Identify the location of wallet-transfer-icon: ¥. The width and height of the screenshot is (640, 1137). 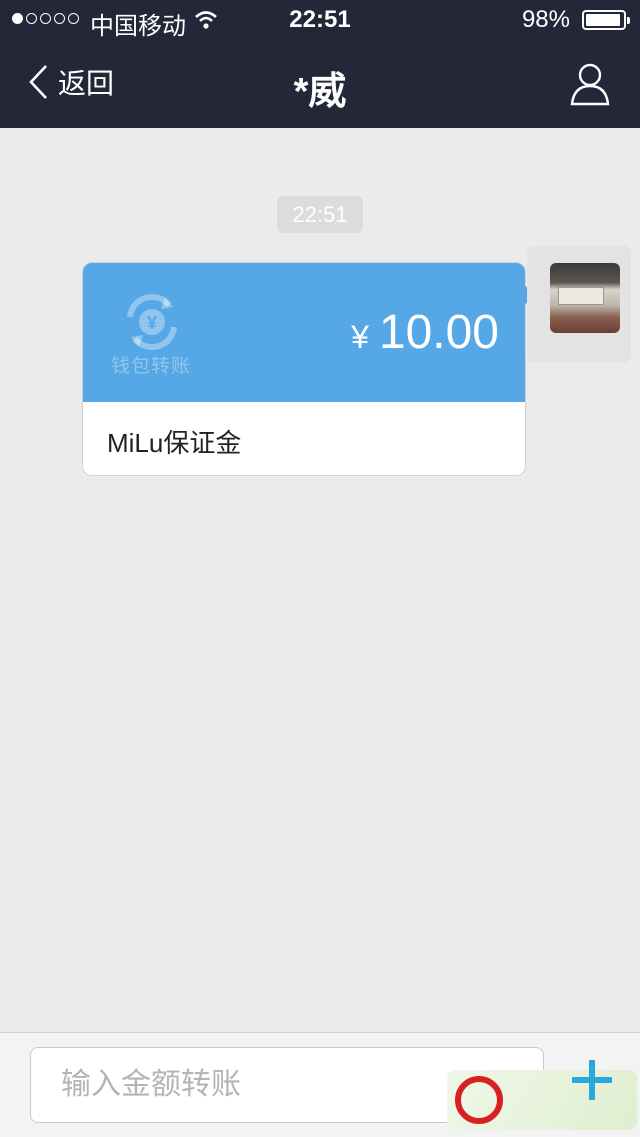
(152, 322).